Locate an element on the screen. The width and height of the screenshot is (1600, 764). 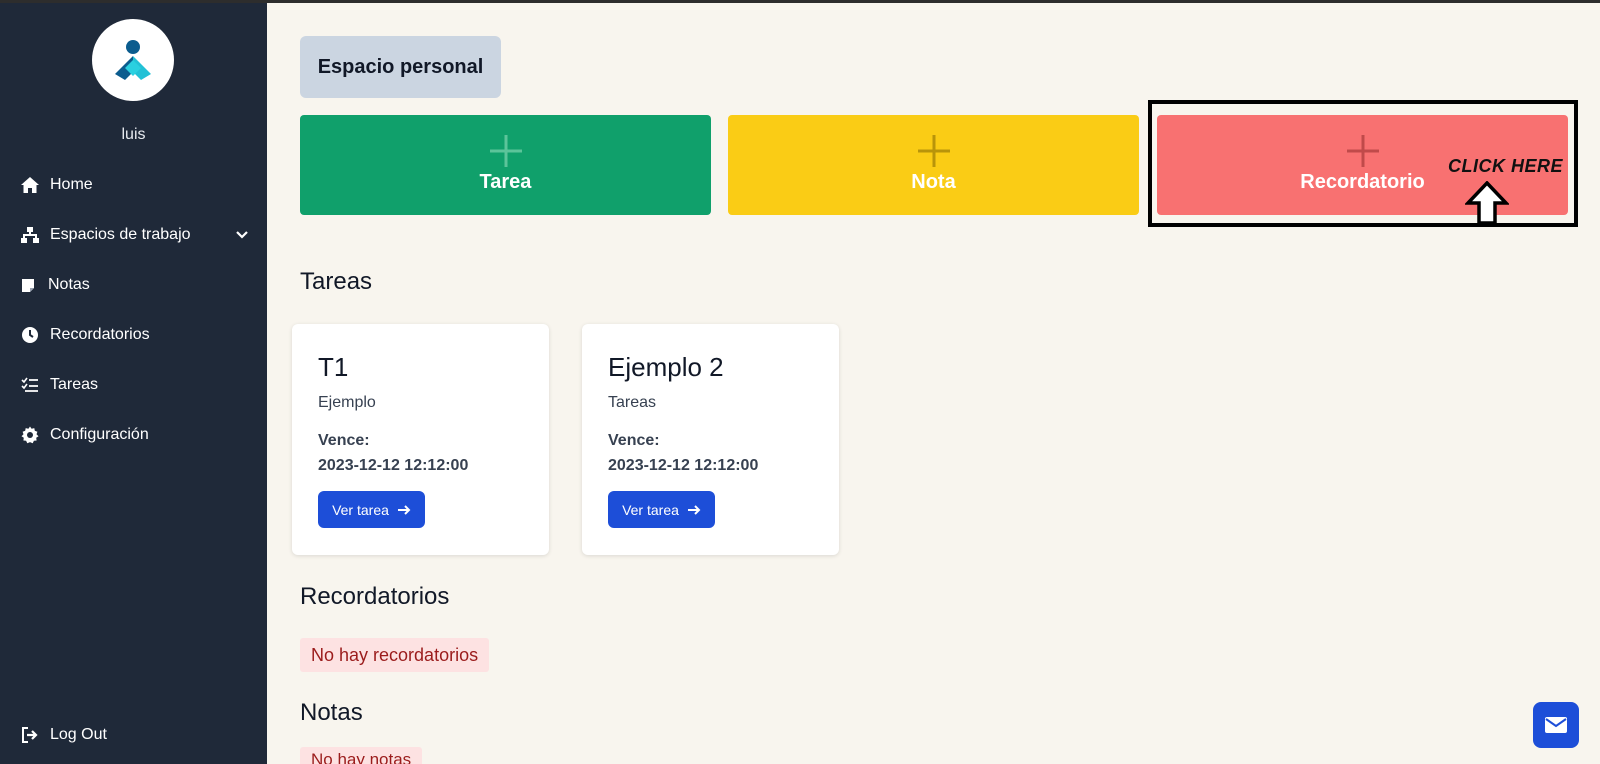
click-here-annotation: CLICK HERE is located at coordinates (1506, 166).